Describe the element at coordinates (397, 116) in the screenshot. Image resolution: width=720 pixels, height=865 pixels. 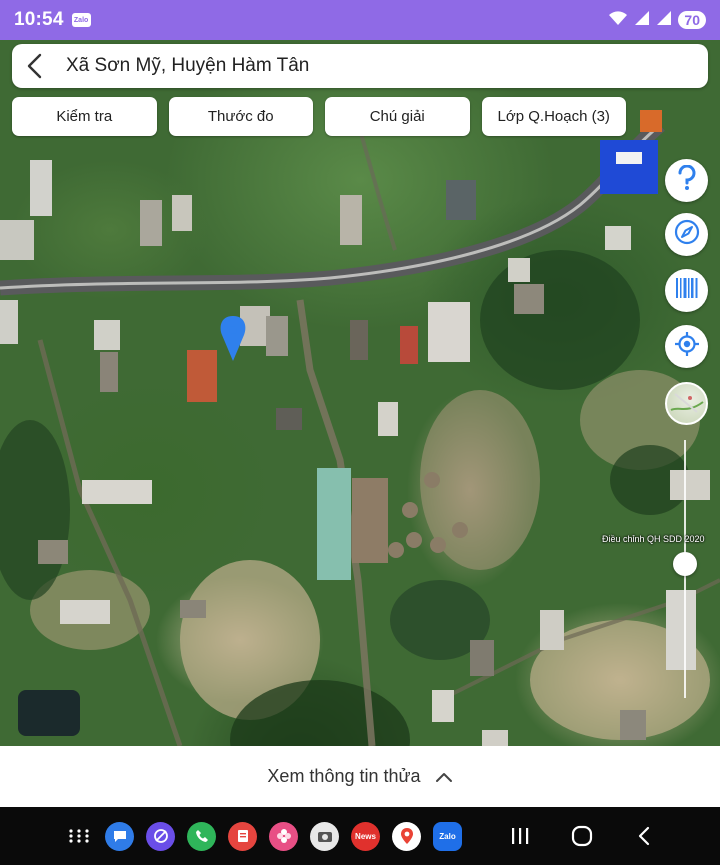
I see `legend-button: Chú giải` at that location.